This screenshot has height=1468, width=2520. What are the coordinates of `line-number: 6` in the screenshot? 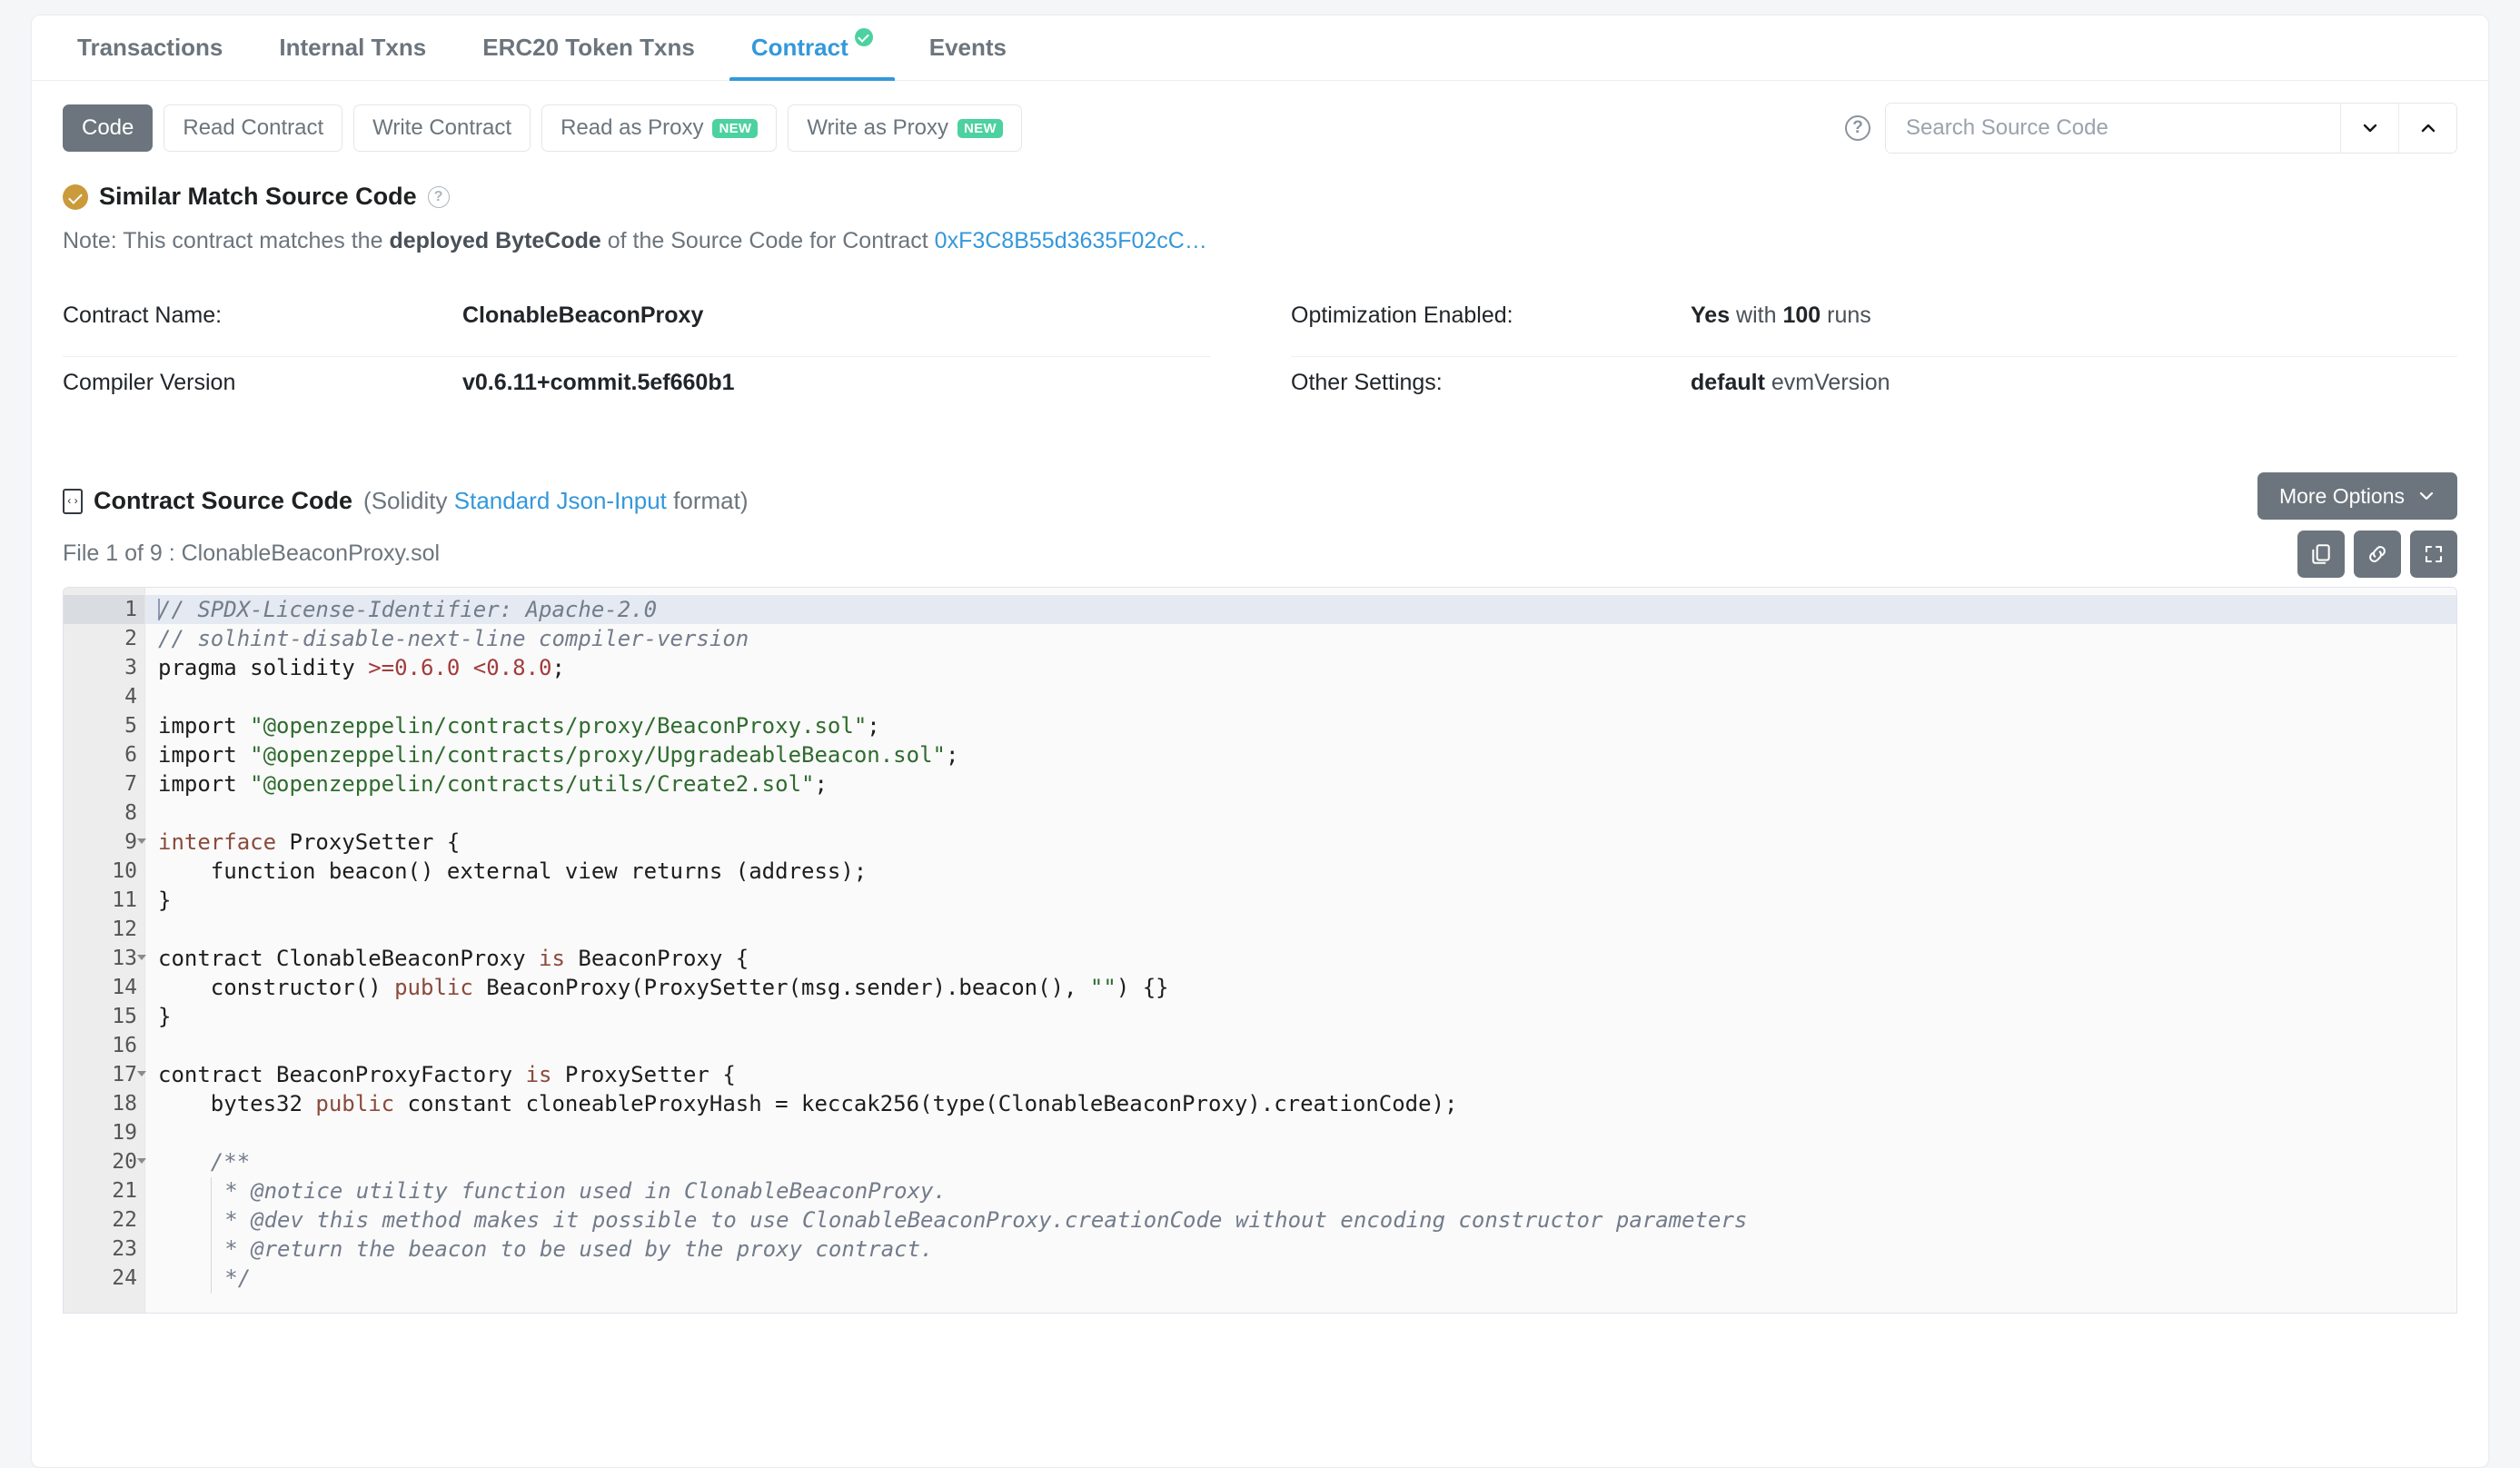 It's located at (104, 754).